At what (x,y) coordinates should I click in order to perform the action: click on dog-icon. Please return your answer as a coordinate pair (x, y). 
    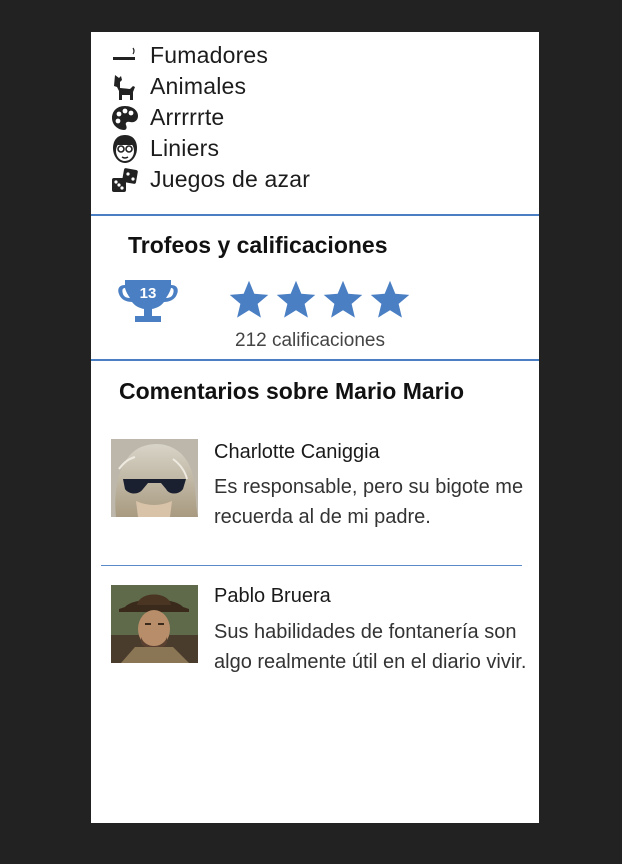
    Looking at the image, I should click on (125, 87).